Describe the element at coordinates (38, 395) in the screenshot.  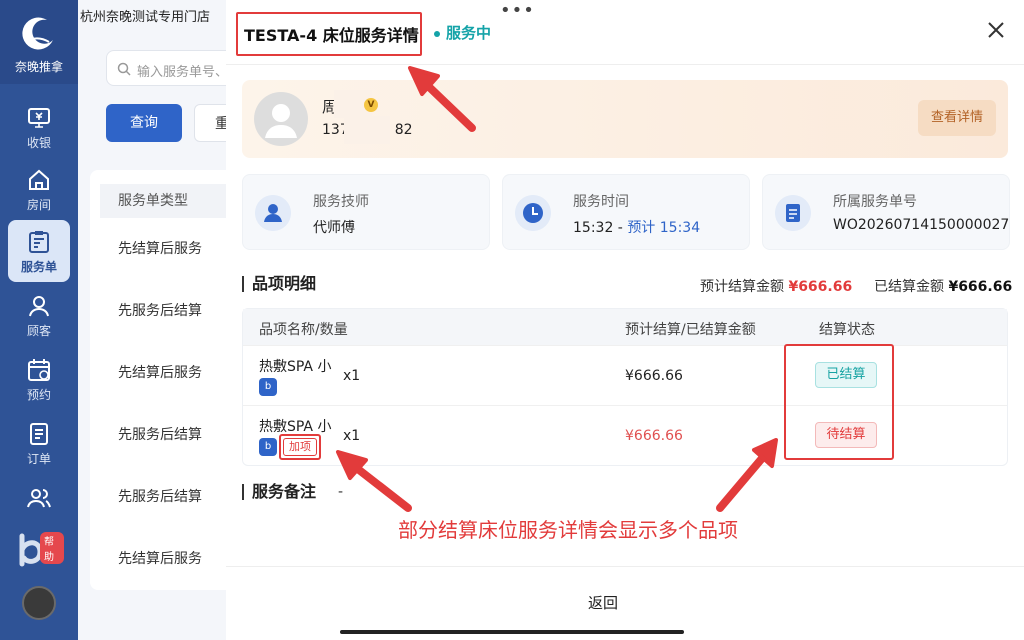
I see `nav-label: 预约` at that location.